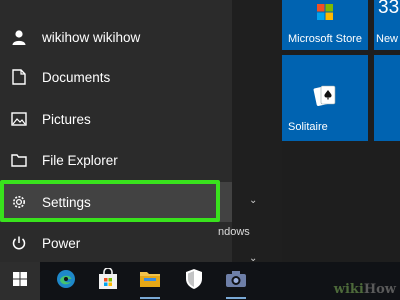  I want to click on taskbar-camera, so click(236, 281).